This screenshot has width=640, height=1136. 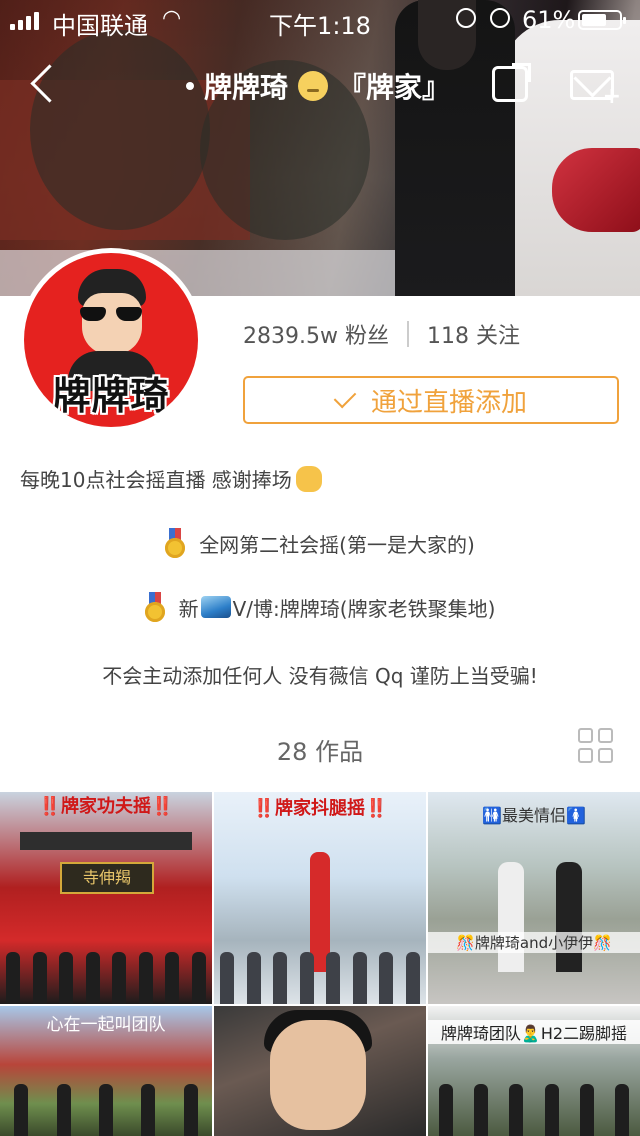 I want to click on works-count: 28 作品, so click(x=320, y=749).